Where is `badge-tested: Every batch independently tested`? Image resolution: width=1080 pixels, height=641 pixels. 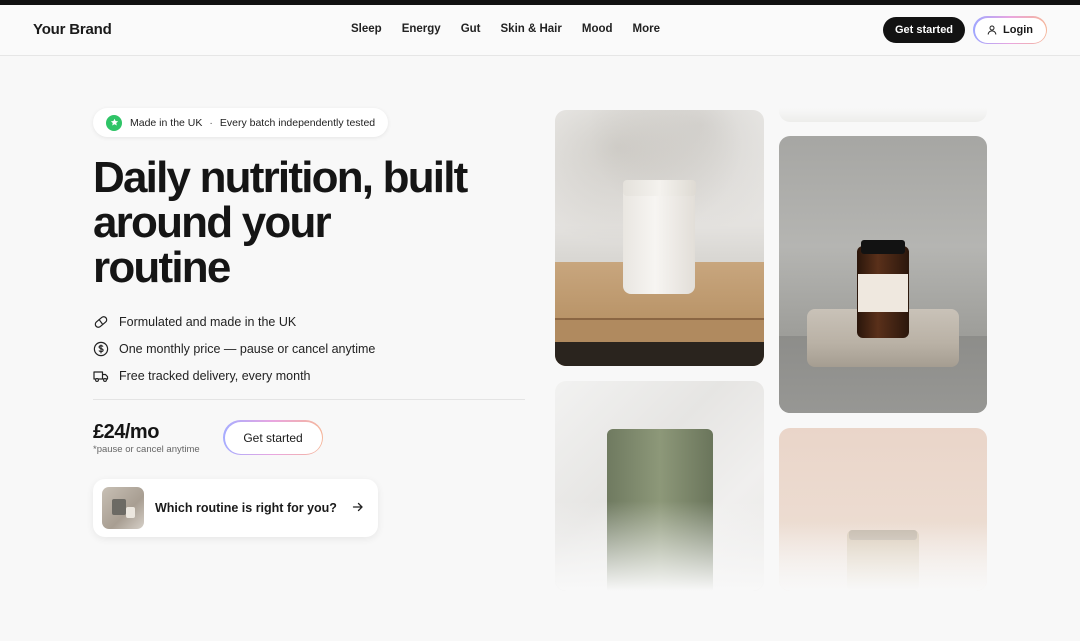 badge-tested: Every batch independently tested is located at coordinates (297, 122).